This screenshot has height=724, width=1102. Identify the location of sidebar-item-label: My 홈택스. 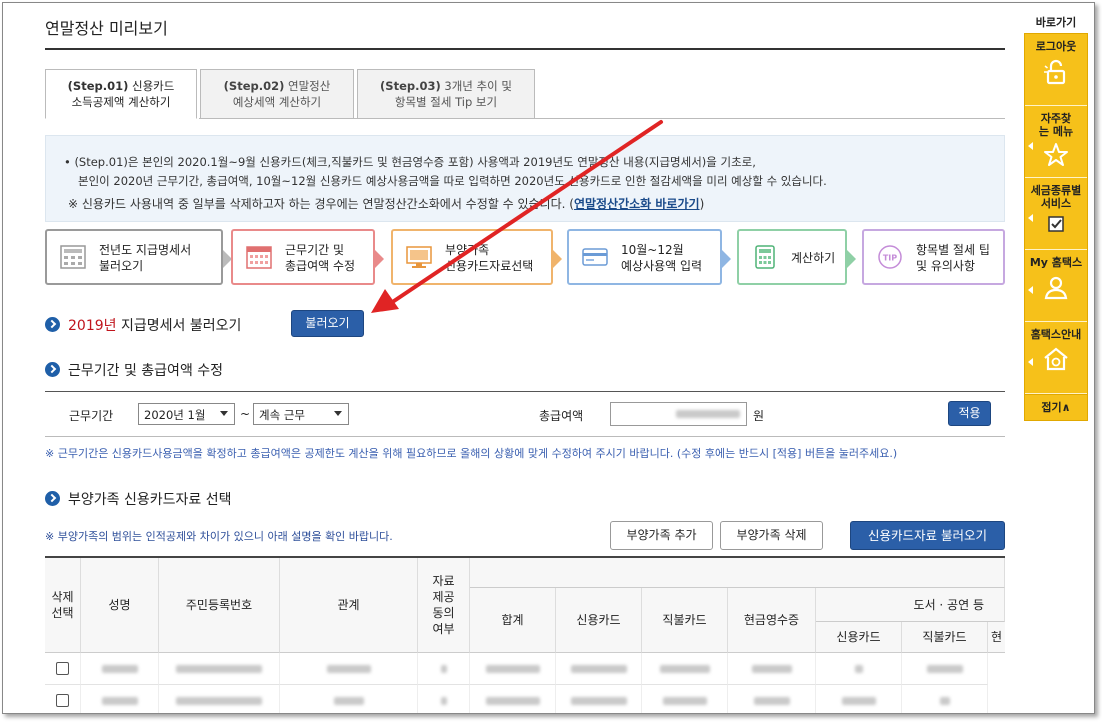
(1056, 262).